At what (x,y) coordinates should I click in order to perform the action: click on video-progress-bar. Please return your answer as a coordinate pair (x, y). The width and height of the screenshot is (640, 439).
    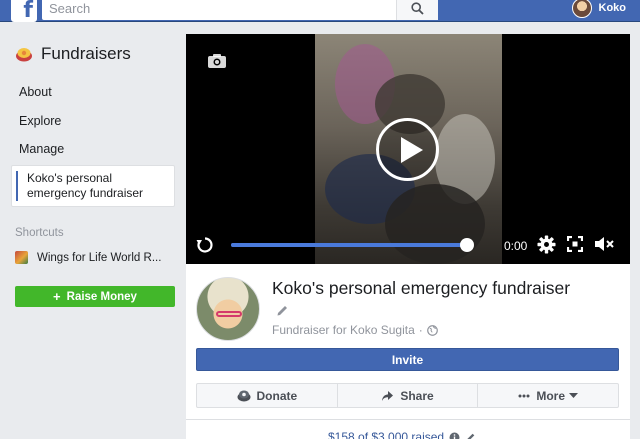
    Looking at the image, I should click on (353, 245).